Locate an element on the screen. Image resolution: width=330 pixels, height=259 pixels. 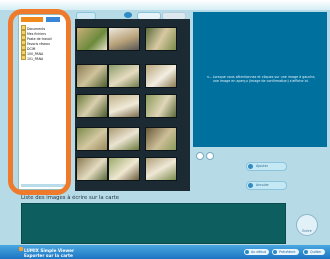
remove-button: Annuler is located at coordinates (266, 185).